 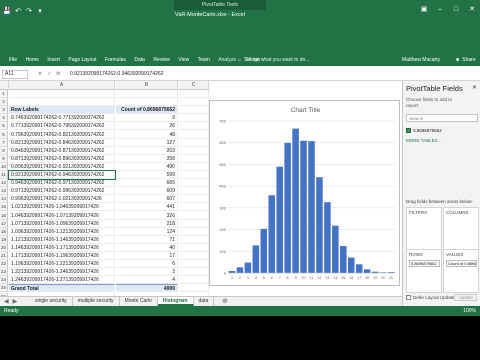 I want to click on ribbon-tab-review: Review, so click(x=161, y=60).